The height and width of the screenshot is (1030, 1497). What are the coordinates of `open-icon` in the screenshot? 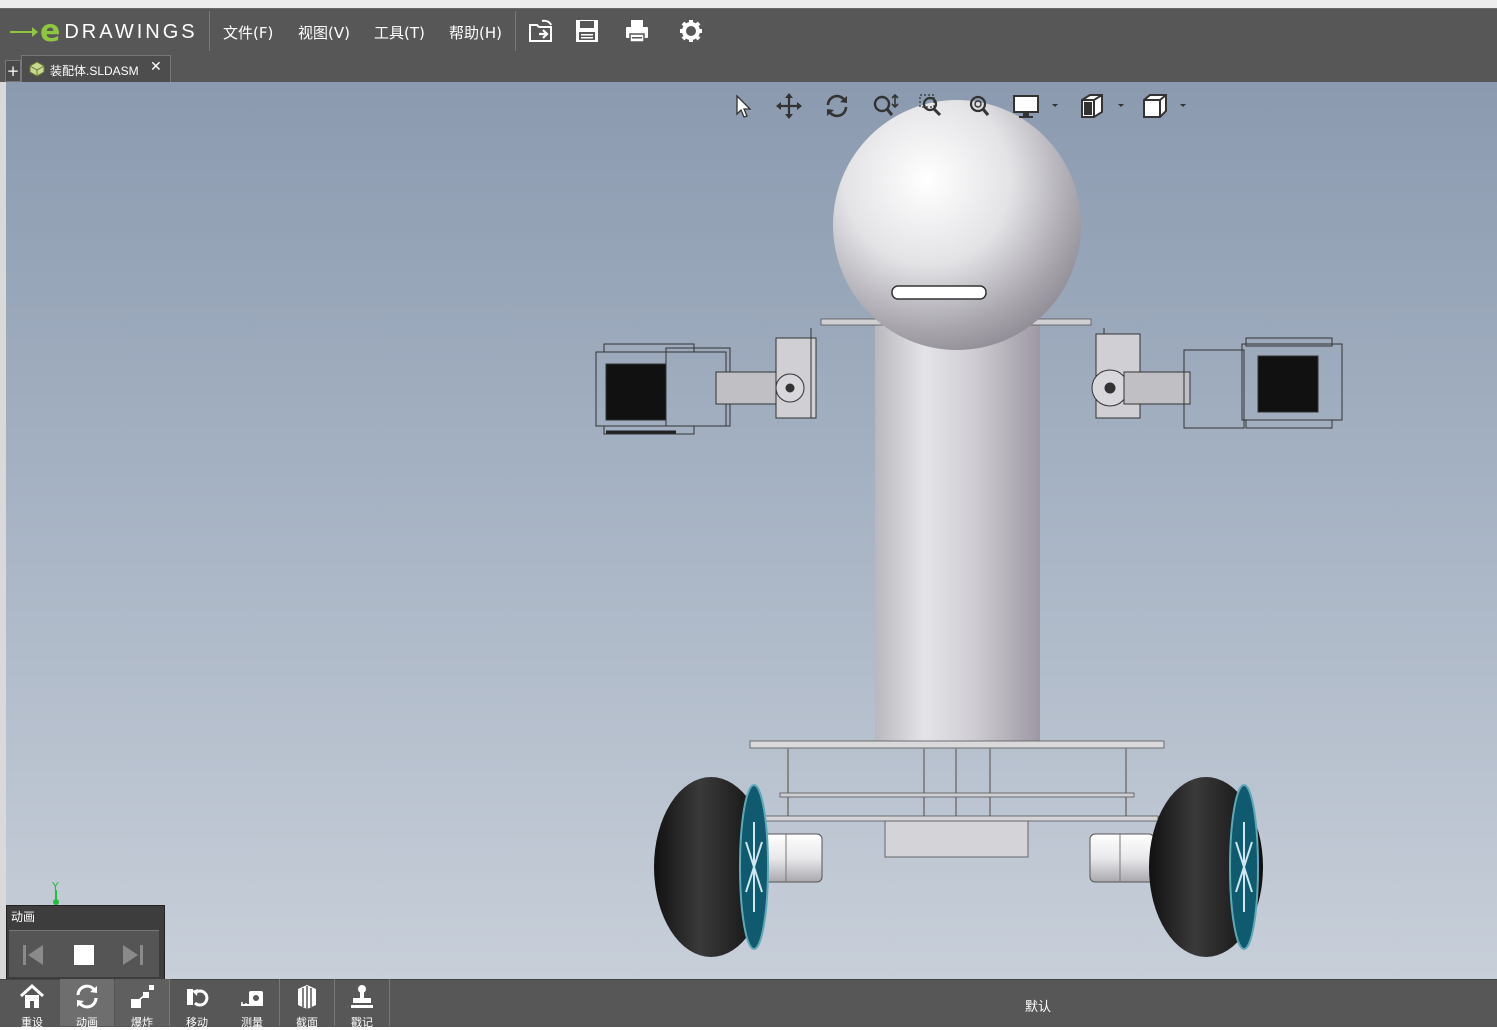 It's located at (541, 31).